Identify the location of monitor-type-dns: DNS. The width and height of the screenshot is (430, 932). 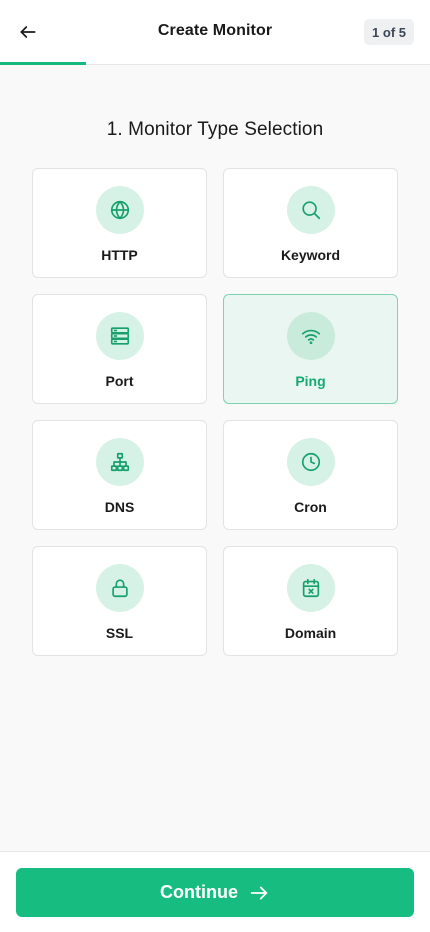
(119, 475).